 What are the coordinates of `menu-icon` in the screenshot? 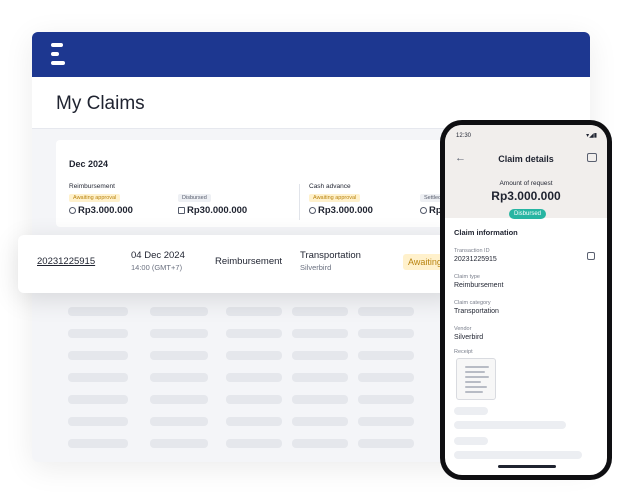 It's located at (60, 54).